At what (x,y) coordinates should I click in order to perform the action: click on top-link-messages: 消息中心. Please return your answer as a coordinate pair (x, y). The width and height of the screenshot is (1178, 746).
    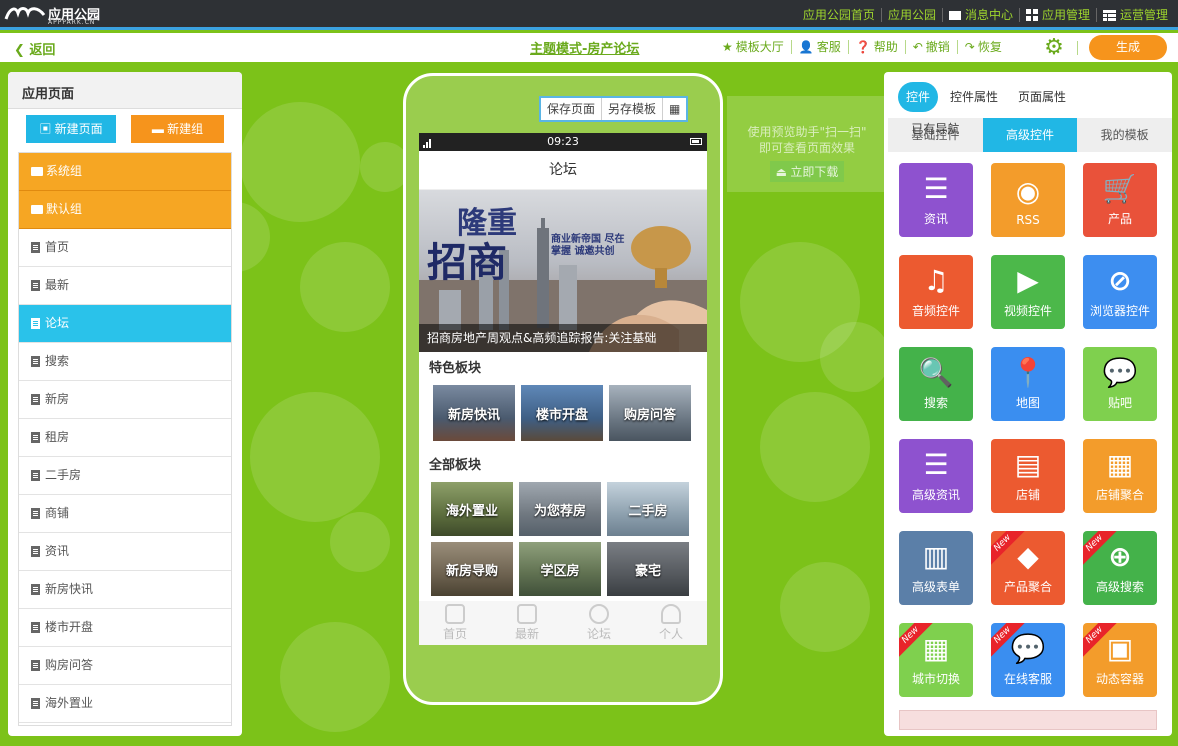
    Looking at the image, I should click on (980, 15).